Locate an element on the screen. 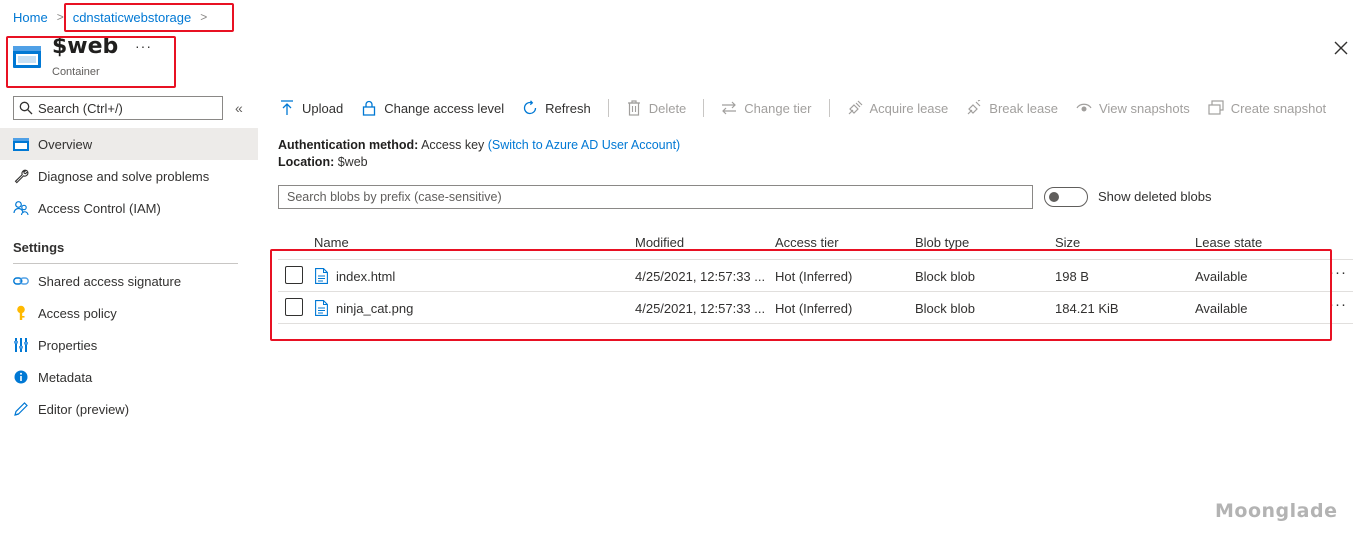  blob-size: 184.21 KiB is located at coordinates (1087, 308).